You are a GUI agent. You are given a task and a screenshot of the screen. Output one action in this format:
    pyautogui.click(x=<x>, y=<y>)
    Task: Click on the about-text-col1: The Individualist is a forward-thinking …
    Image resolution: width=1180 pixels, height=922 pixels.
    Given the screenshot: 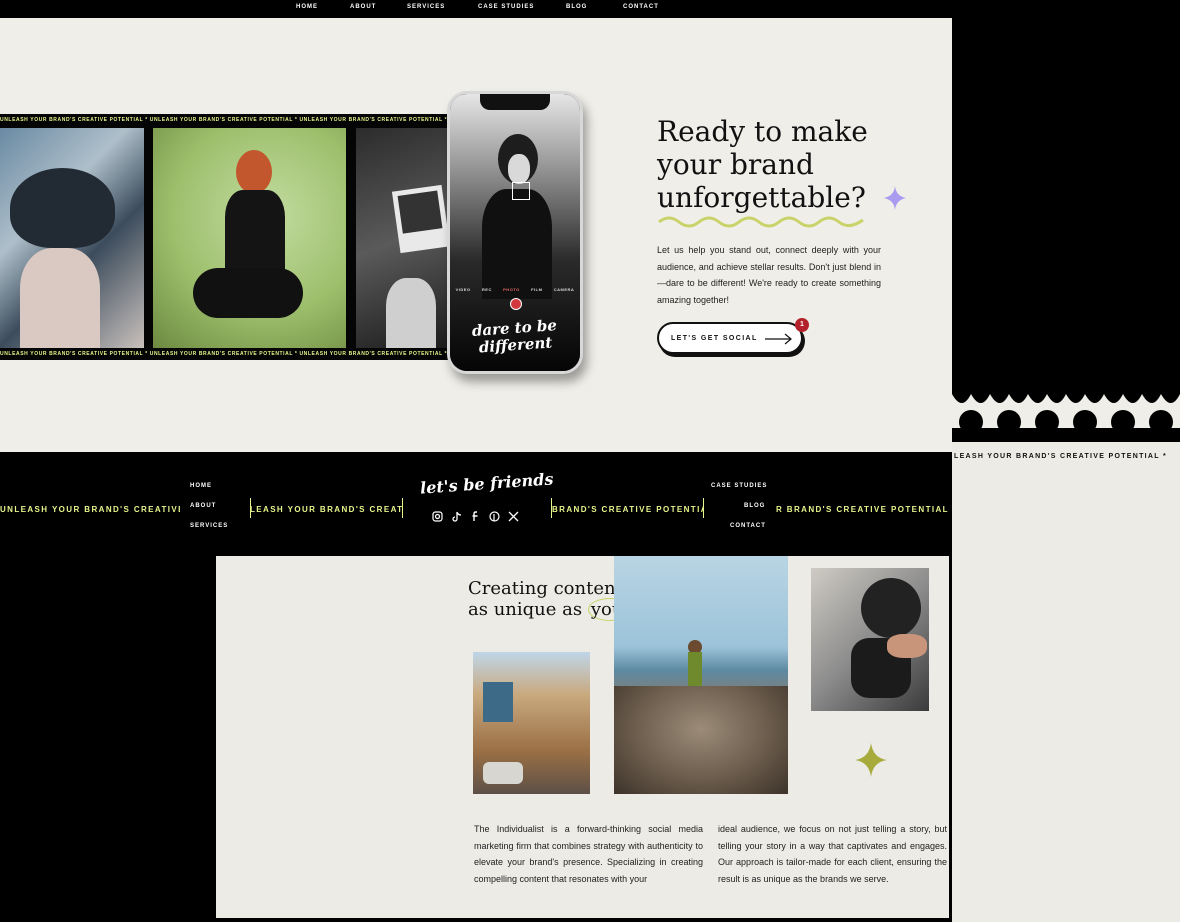 What is the action you would take?
    pyautogui.click(x=588, y=854)
    